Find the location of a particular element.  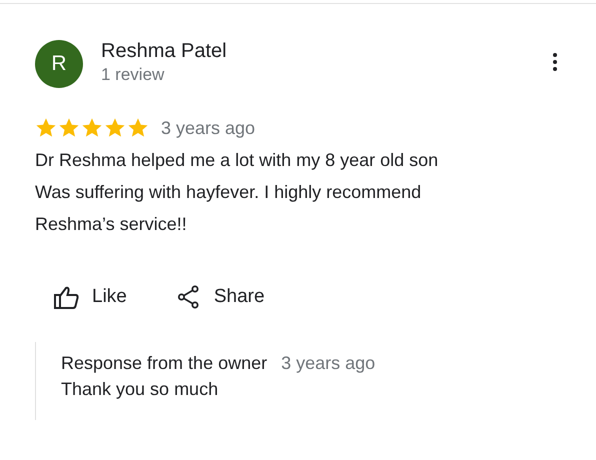

review-time: 3 years ago is located at coordinates (208, 128).